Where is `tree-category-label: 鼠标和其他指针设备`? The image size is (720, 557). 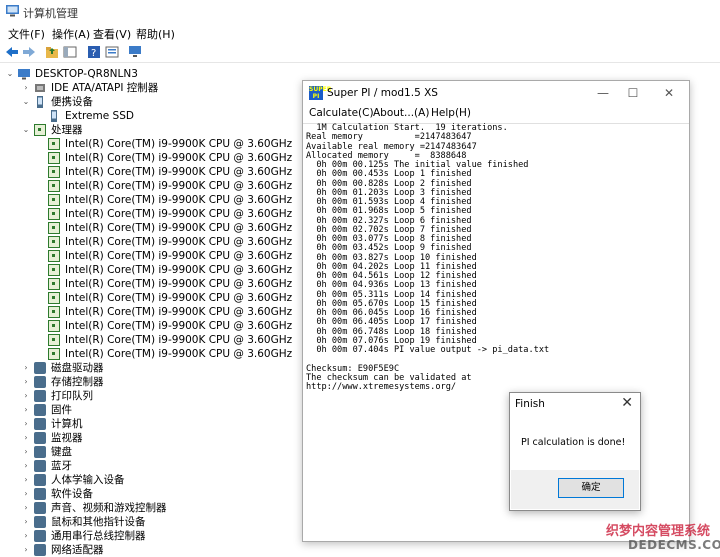 tree-category-label: 鼠标和其他指针设备 is located at coordinates (98, 522).